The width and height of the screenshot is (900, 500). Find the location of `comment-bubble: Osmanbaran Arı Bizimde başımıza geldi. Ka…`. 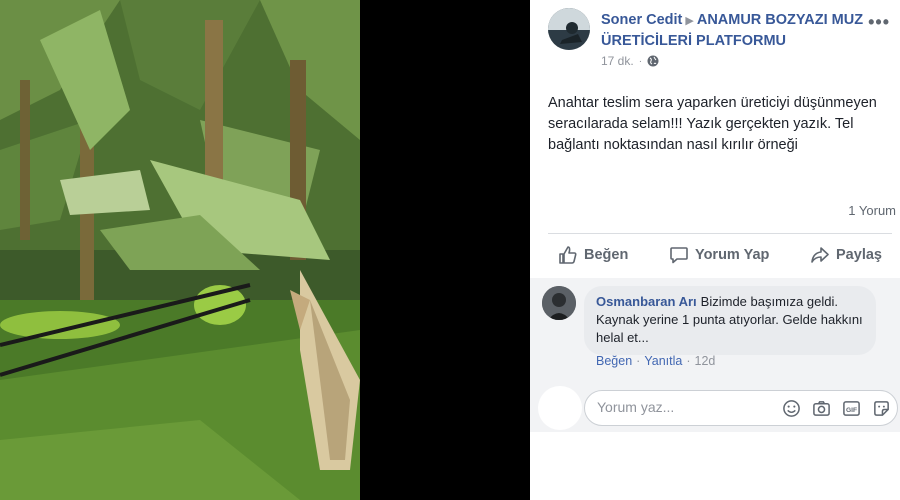

comment-bubble: Osmanbaran Arı Bizimde başımıza geldi. Ka… is located at coordinates (730, 320).